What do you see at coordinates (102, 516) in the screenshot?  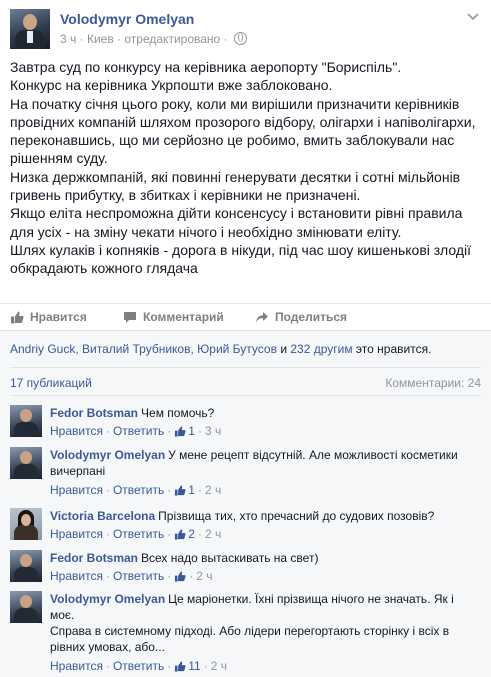 I see `commenter-name: Victoria Barcelona` at bounding box center [102, 516].